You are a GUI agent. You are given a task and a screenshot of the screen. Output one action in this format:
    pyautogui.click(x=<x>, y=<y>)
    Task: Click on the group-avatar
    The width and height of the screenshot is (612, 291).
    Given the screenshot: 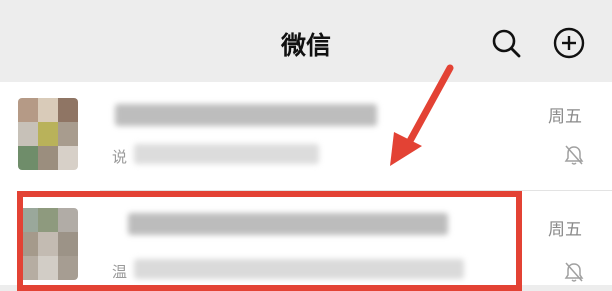 What is the action you would take?
    pyautogui.click(x=48, y=134)
    